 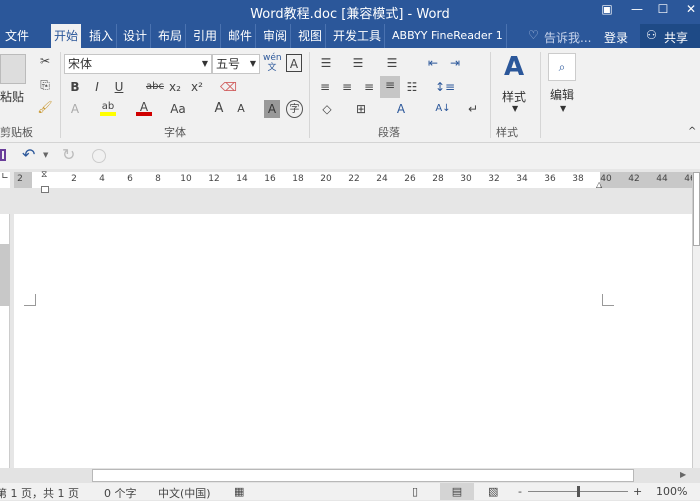 What do you see at coordinates (448, 36) in the screenshot?
I see `tab-abbyy: ABBYY FineReader 1` at bounding box center [448, 36].